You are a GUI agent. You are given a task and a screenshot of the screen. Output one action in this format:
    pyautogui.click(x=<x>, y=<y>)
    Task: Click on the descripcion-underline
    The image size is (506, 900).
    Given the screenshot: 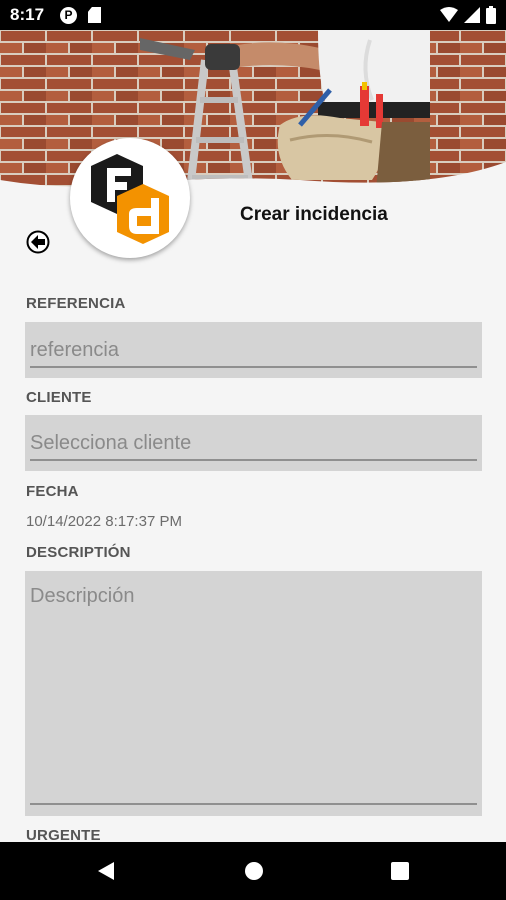 What is the action you would take?
    pyautogui.click(x=253, y=804)
    